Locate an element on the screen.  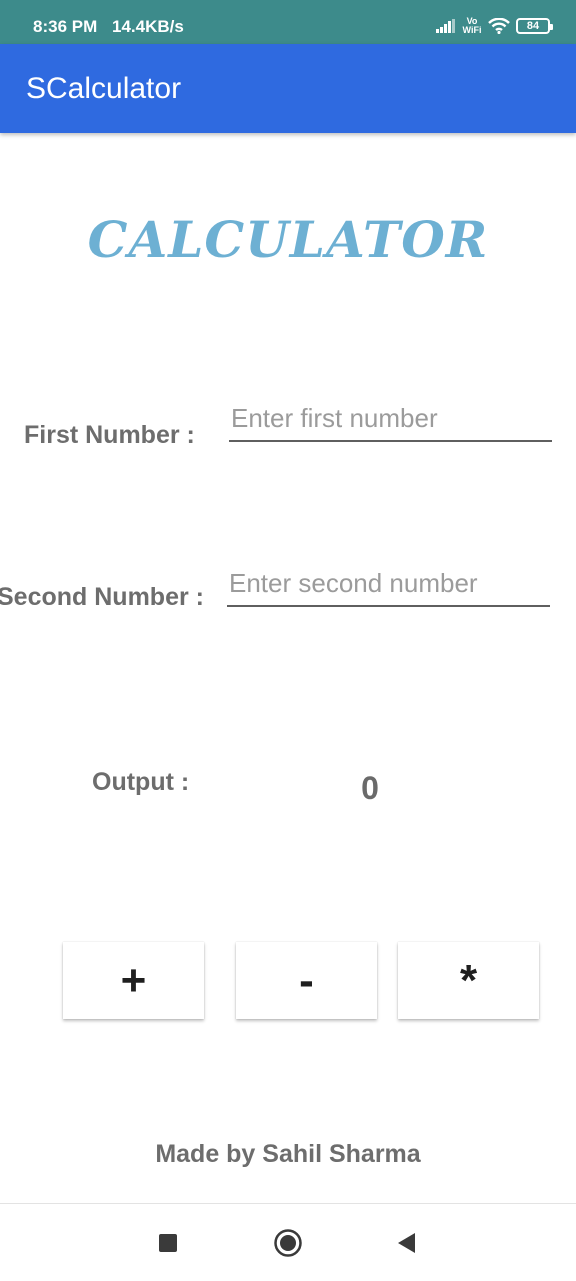
navigation-bar is located at coordinates (288, 1242).